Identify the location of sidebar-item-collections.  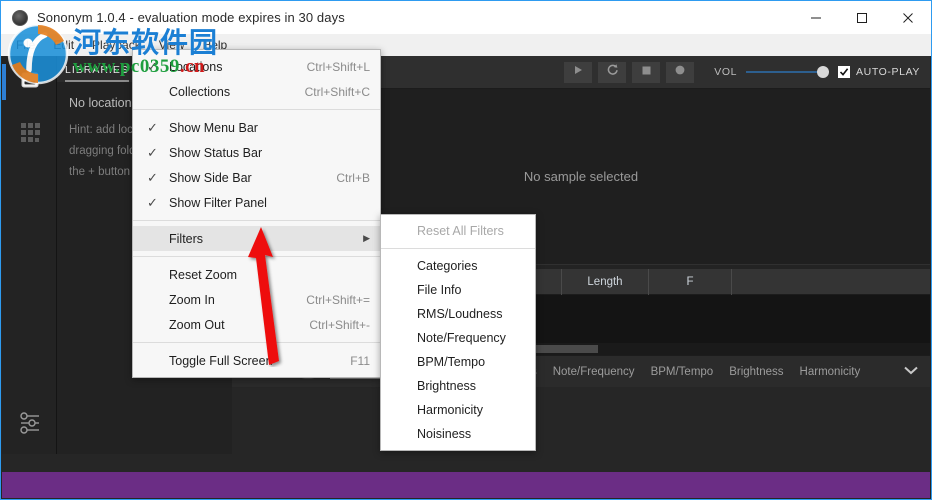
(29, 134).